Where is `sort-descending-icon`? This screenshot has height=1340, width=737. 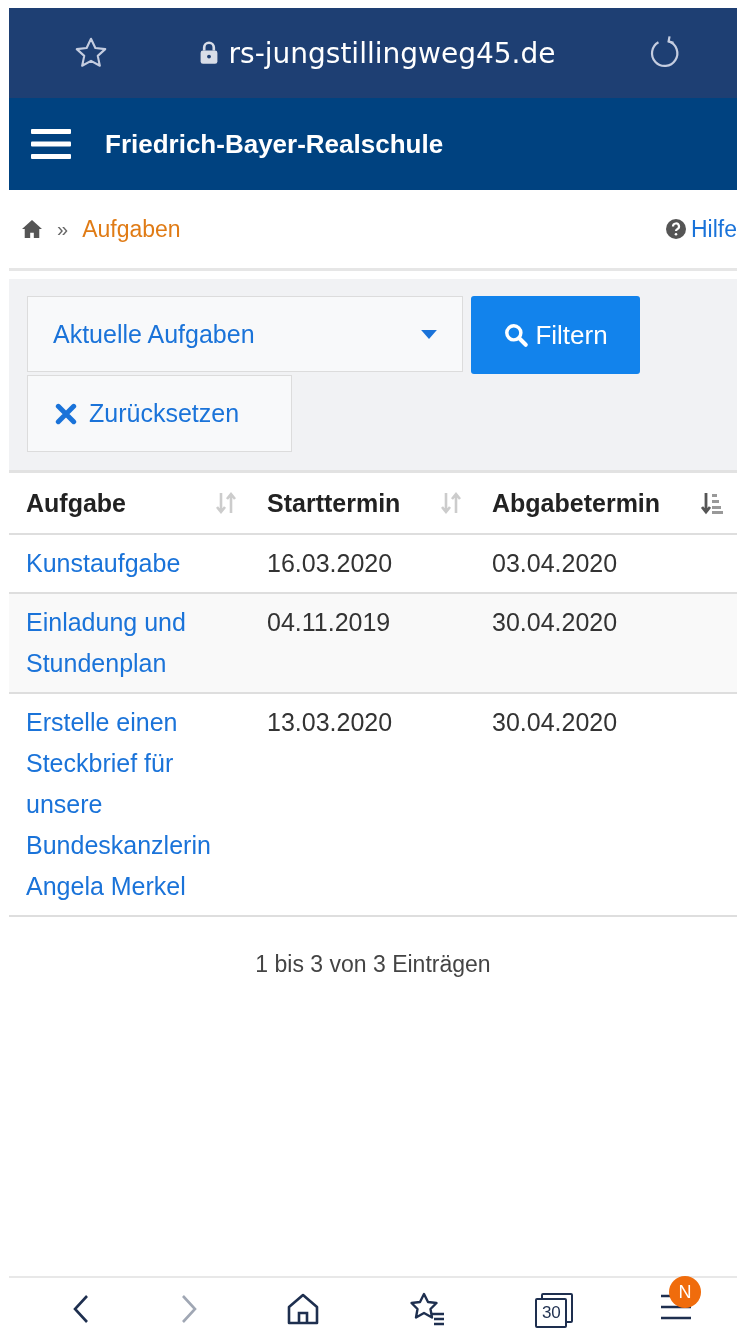
sort-descending-icon is located at coordinates (712, 503).